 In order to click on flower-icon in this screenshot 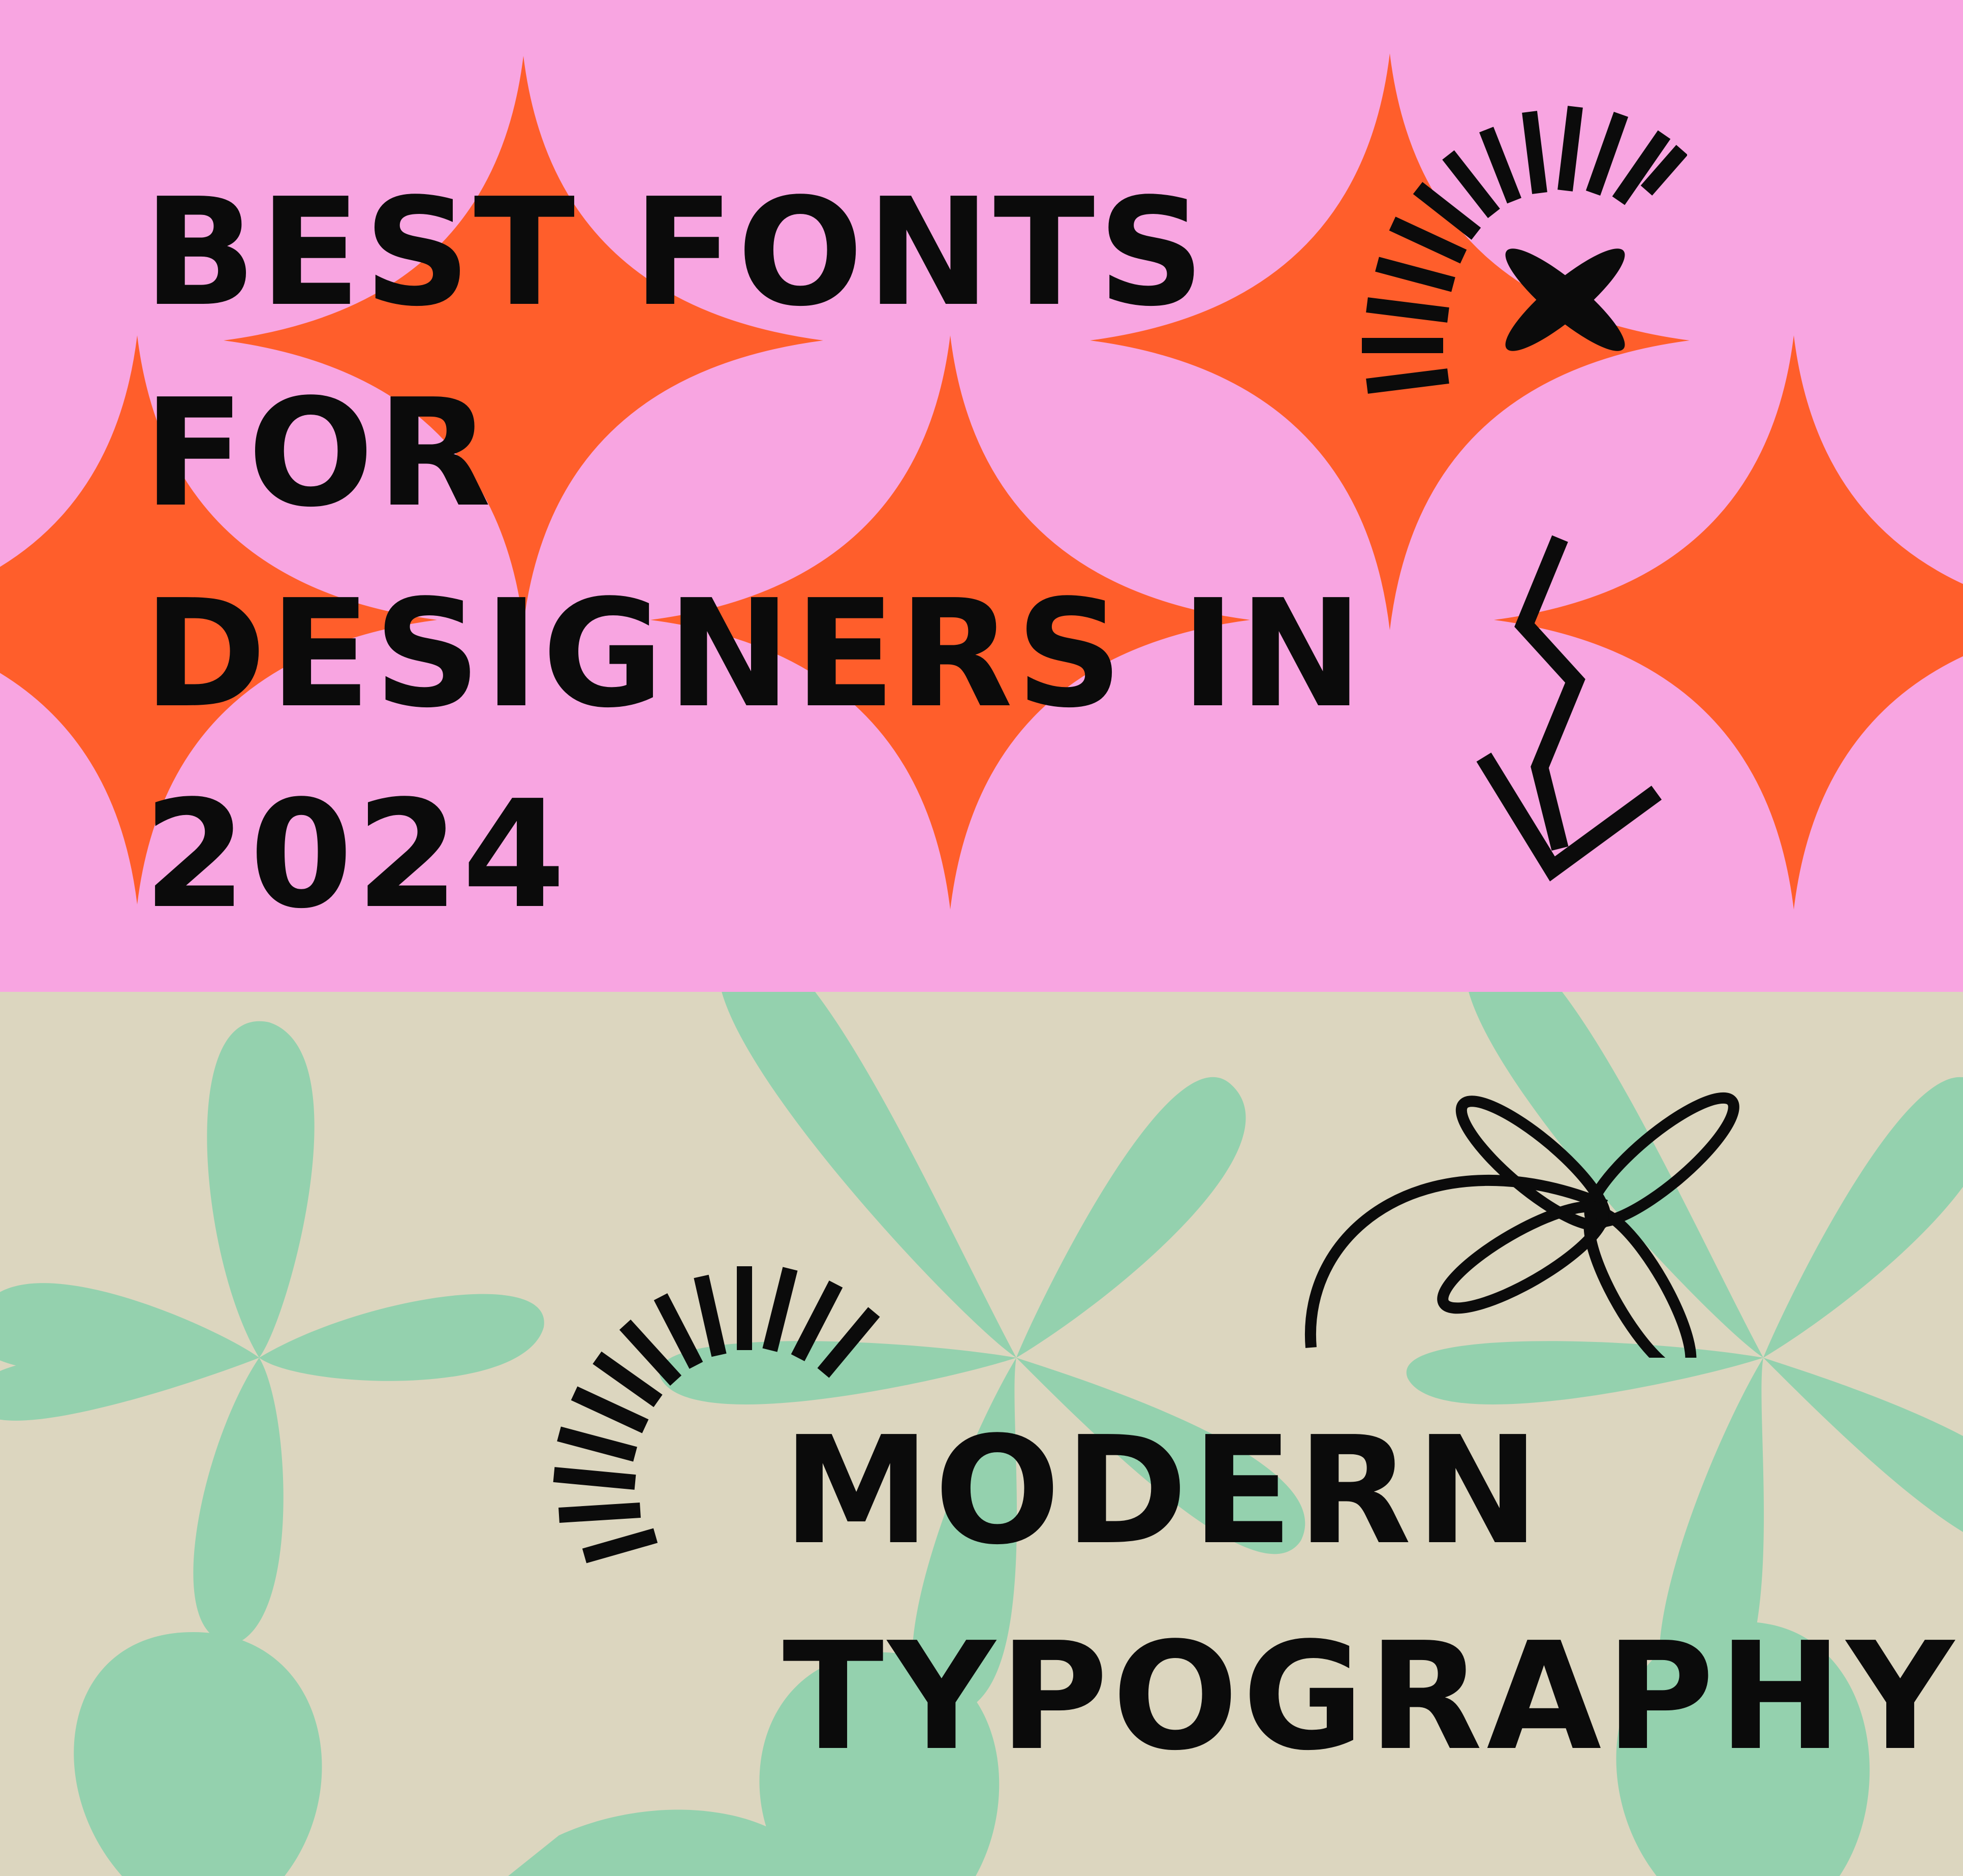, I will do `click(1565, 299)`.